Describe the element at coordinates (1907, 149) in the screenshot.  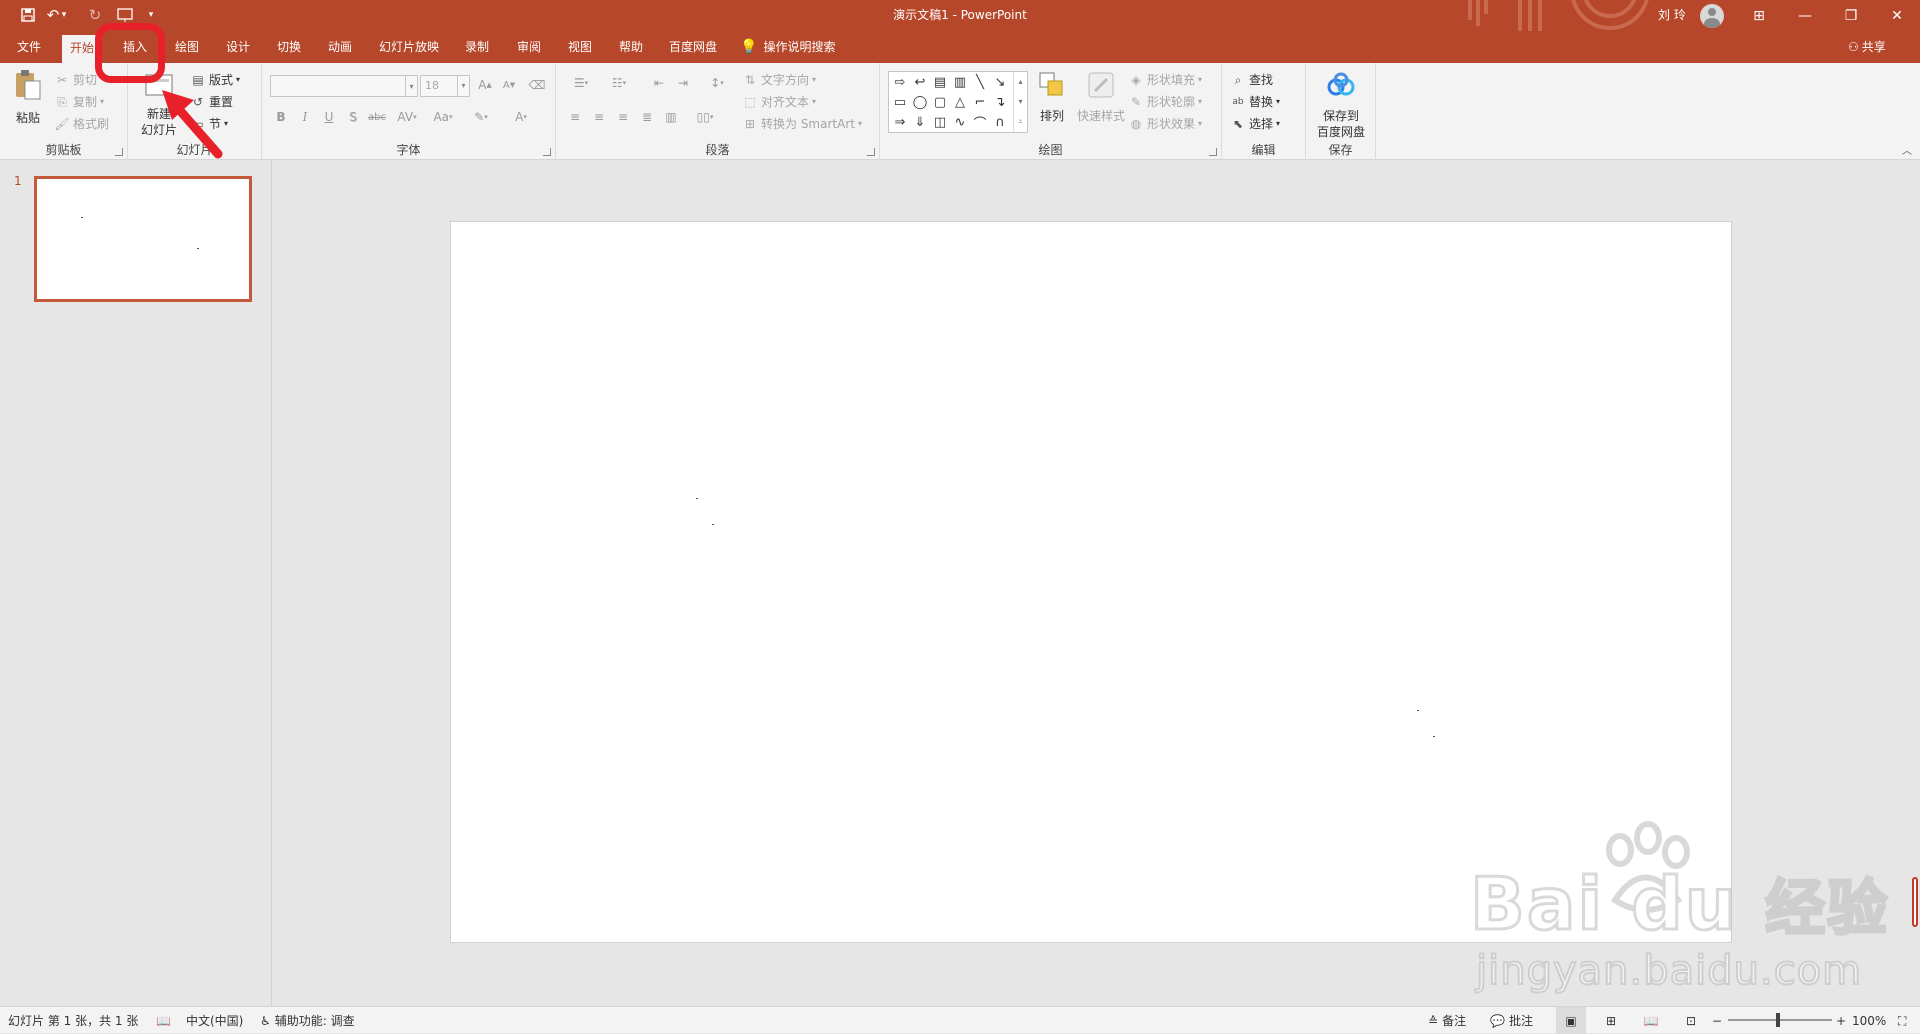
I see `collapse-ribbon-icon: ︿` at that location.